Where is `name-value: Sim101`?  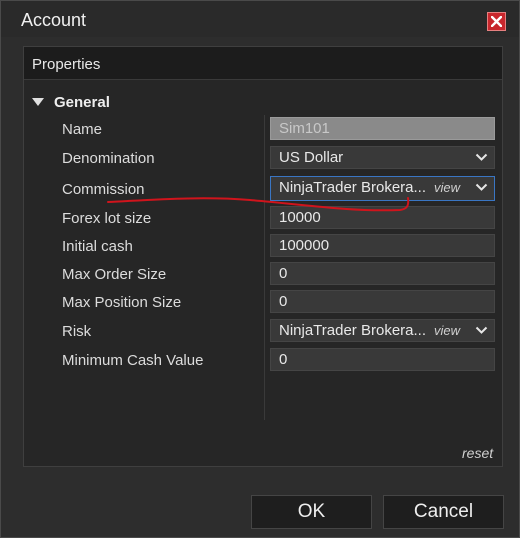 name-value: Sim101 is located at coordinates (304, 128).